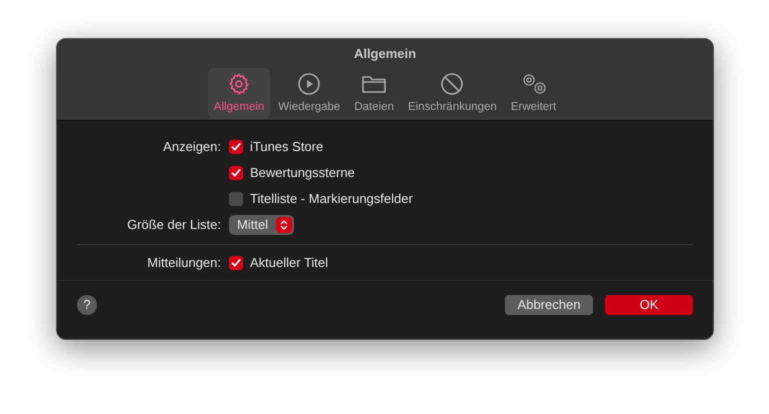  Describe the element at coordinates (261, 225) in the screenshot. I see `popup-menu: Mittel` at that location.